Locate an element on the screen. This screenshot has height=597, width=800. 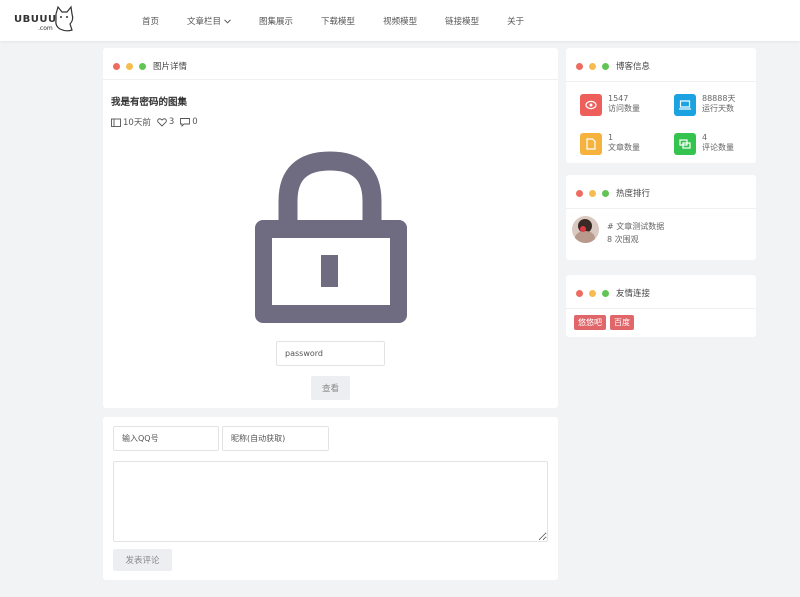
nav-home: 首页 is located at coordinates (150, 21).